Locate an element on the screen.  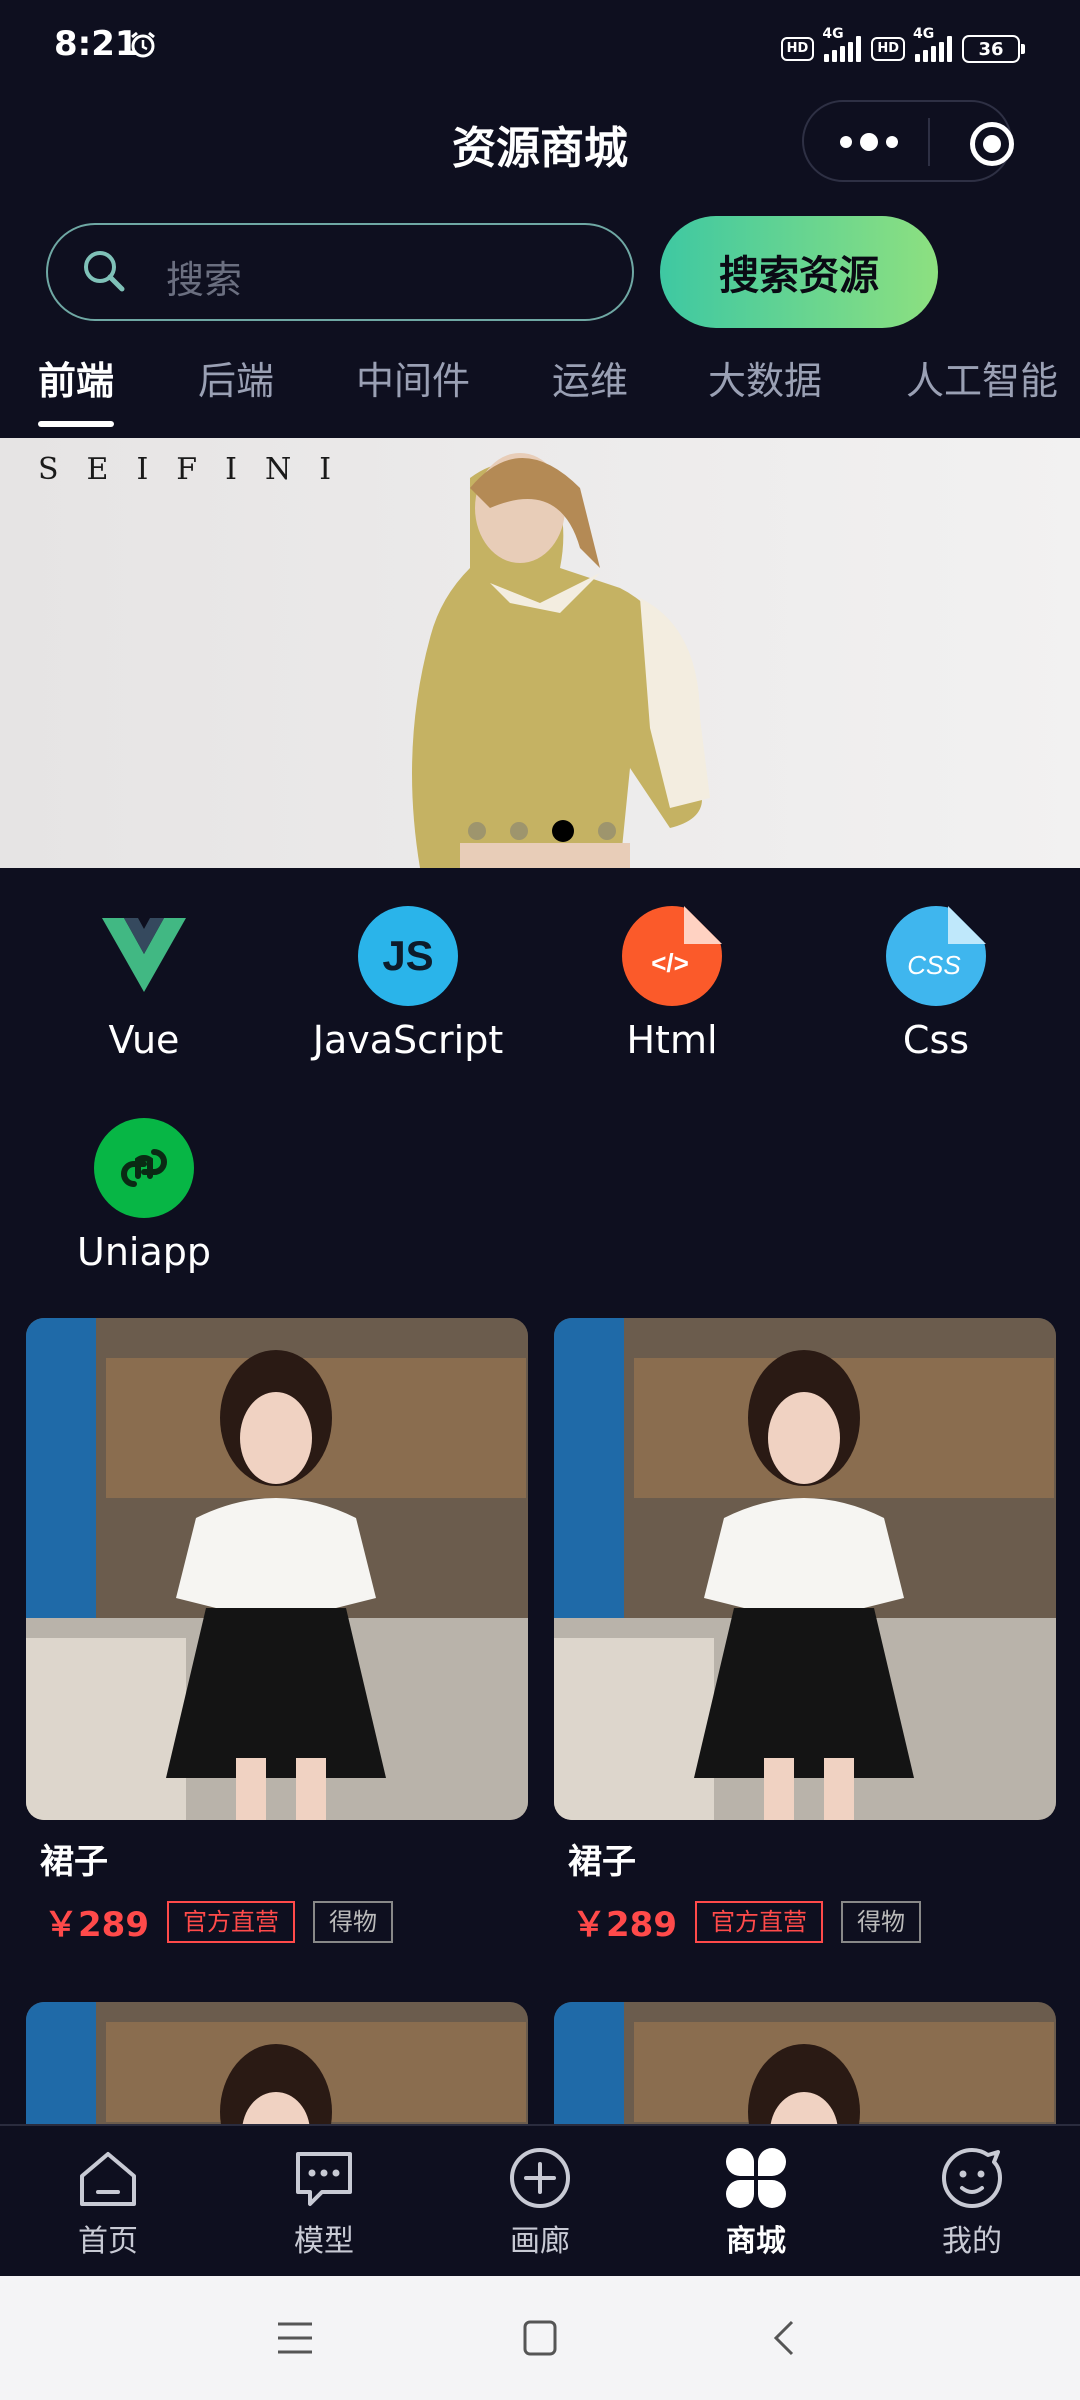
nav-label: 商城 is located at coordinates (756, 2241).